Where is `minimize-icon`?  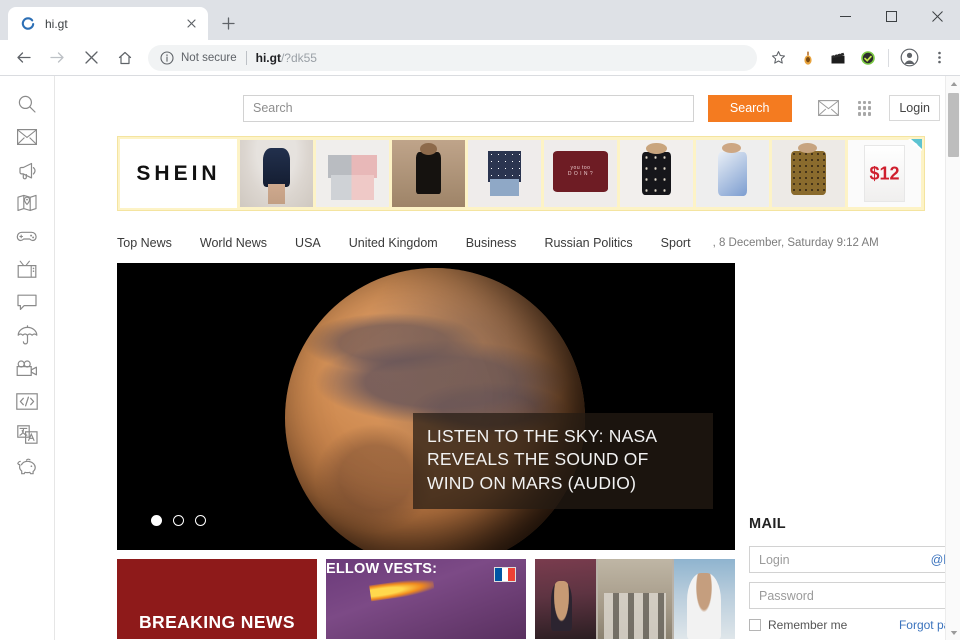
minimize-icon is located at coordinates (845, 16).